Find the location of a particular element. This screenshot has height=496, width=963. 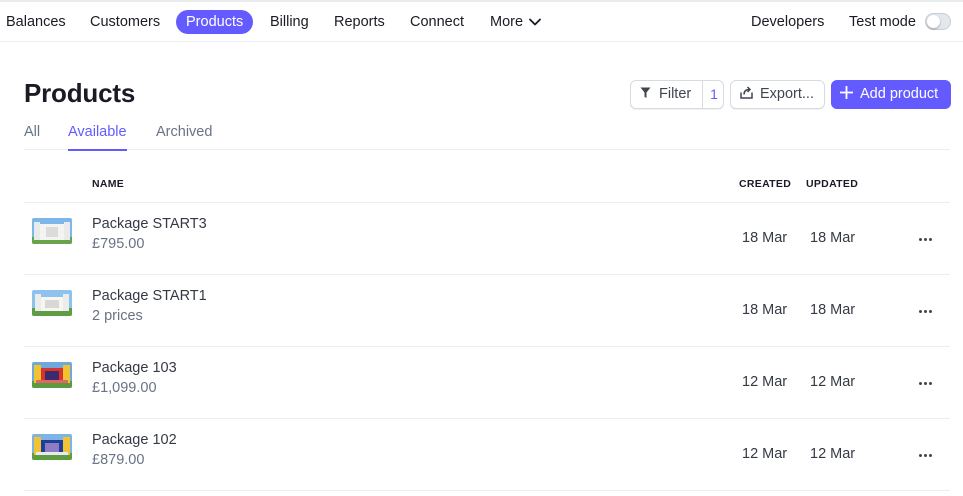

nav-more-label: More is located at coordinates (507, 22).